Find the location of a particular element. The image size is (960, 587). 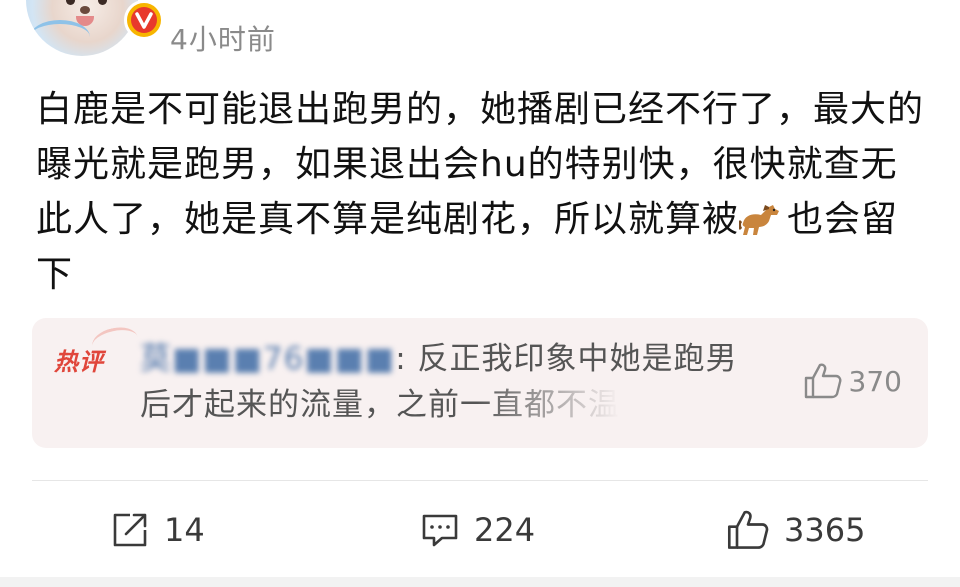

action-bar: 14 224 3365 is located at coordinates (480, 530).